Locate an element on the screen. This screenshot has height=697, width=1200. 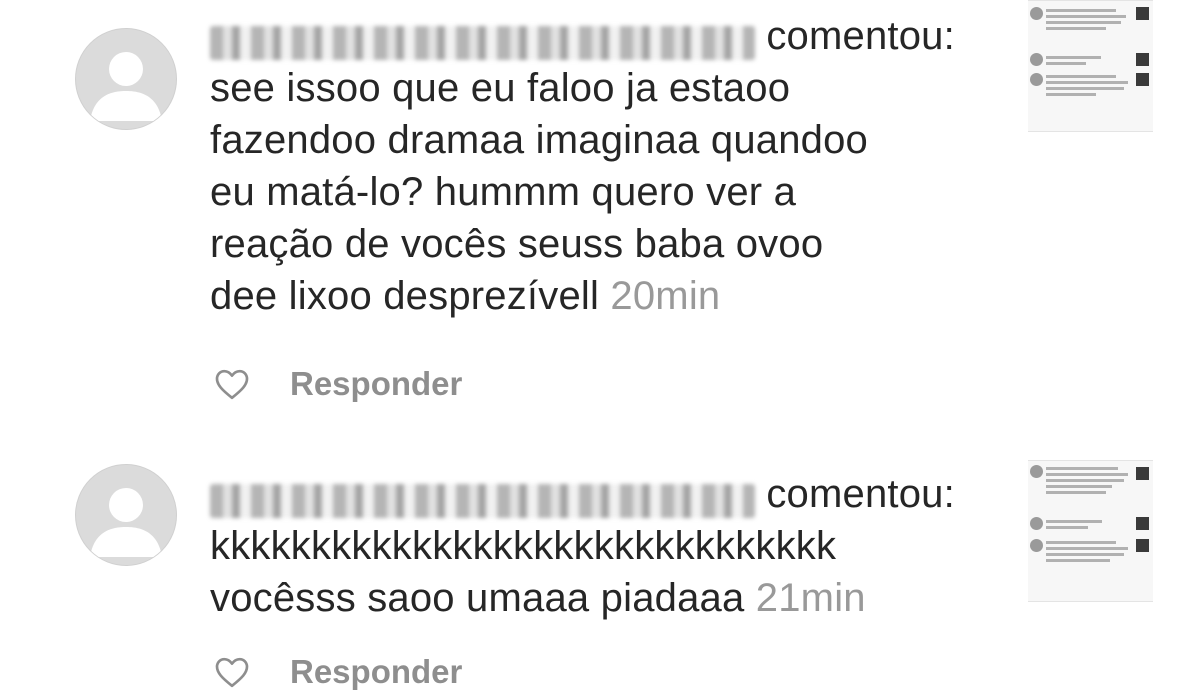
comment-line: vocêsss saoo umaaa piadaaa is located at coordinates (477, 598).